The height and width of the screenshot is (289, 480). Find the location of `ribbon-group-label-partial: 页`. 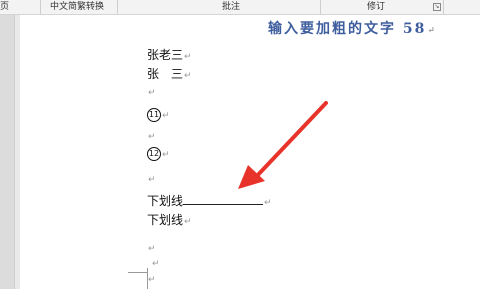

ribbon-group-label-partial: 页 is located at coordinates (4, 7).